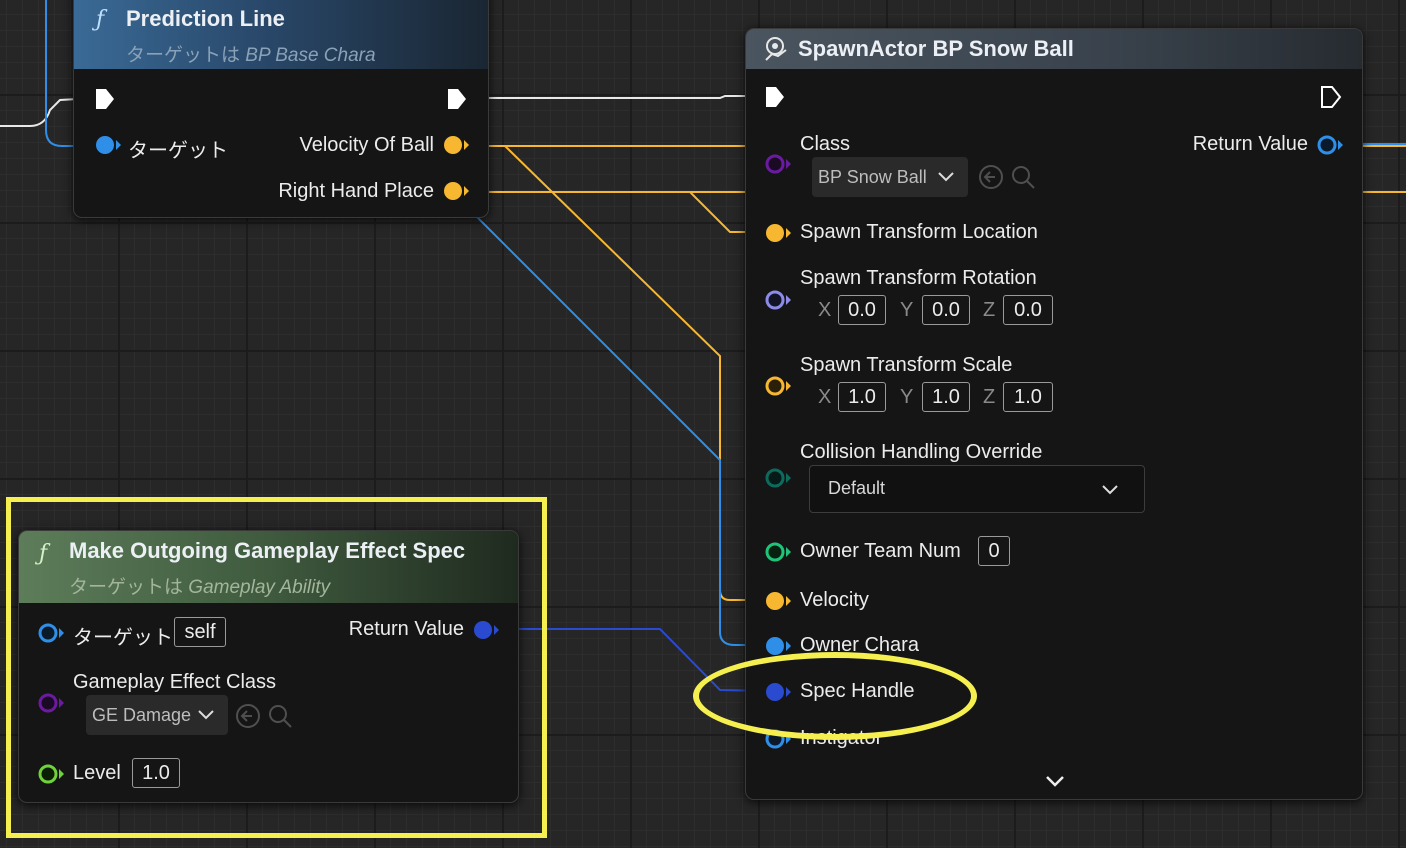  What do you see at coordinates (778, 552) in the screenshot?
I see `owner-team-pin` at bounding box center [778, 552].